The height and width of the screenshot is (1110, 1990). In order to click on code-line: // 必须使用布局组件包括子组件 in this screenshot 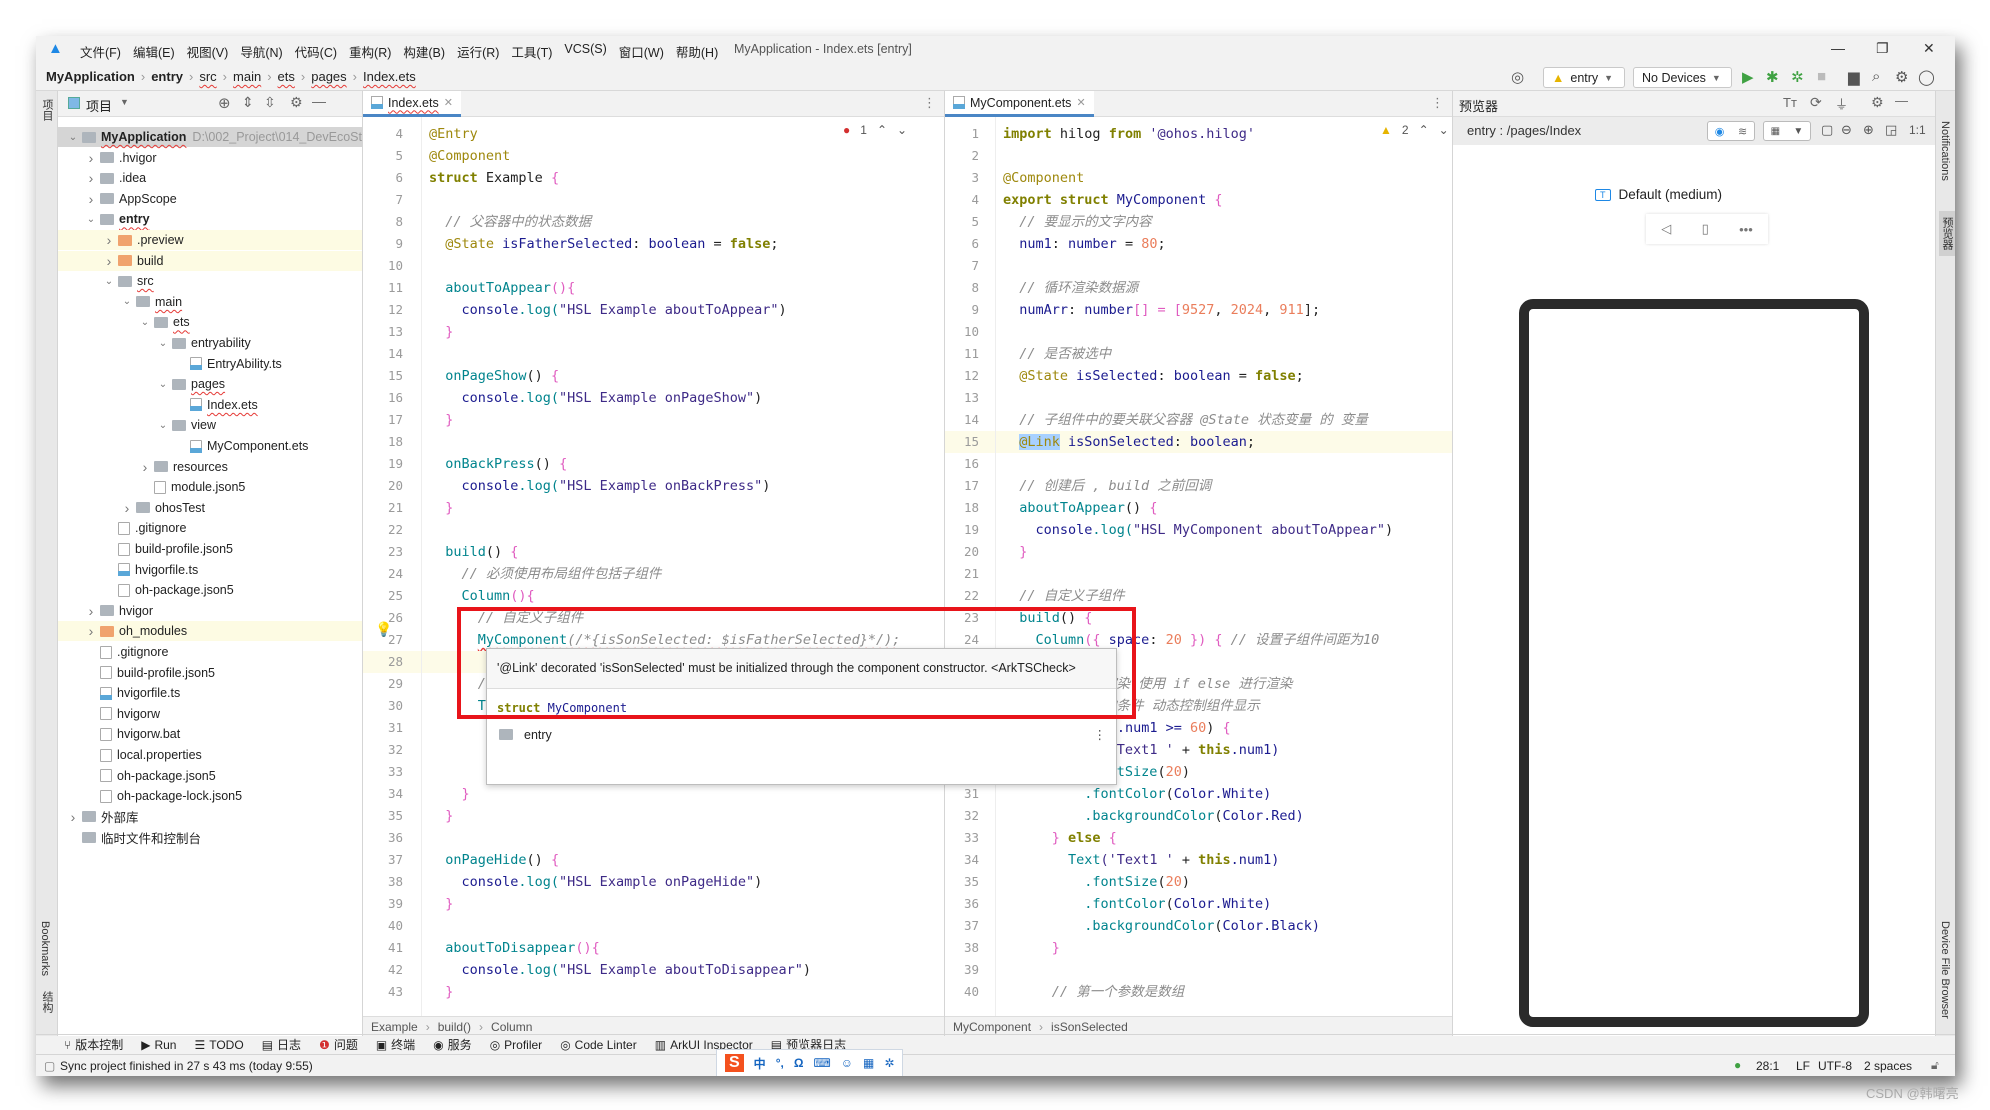, I will do `click(545, 574)`.